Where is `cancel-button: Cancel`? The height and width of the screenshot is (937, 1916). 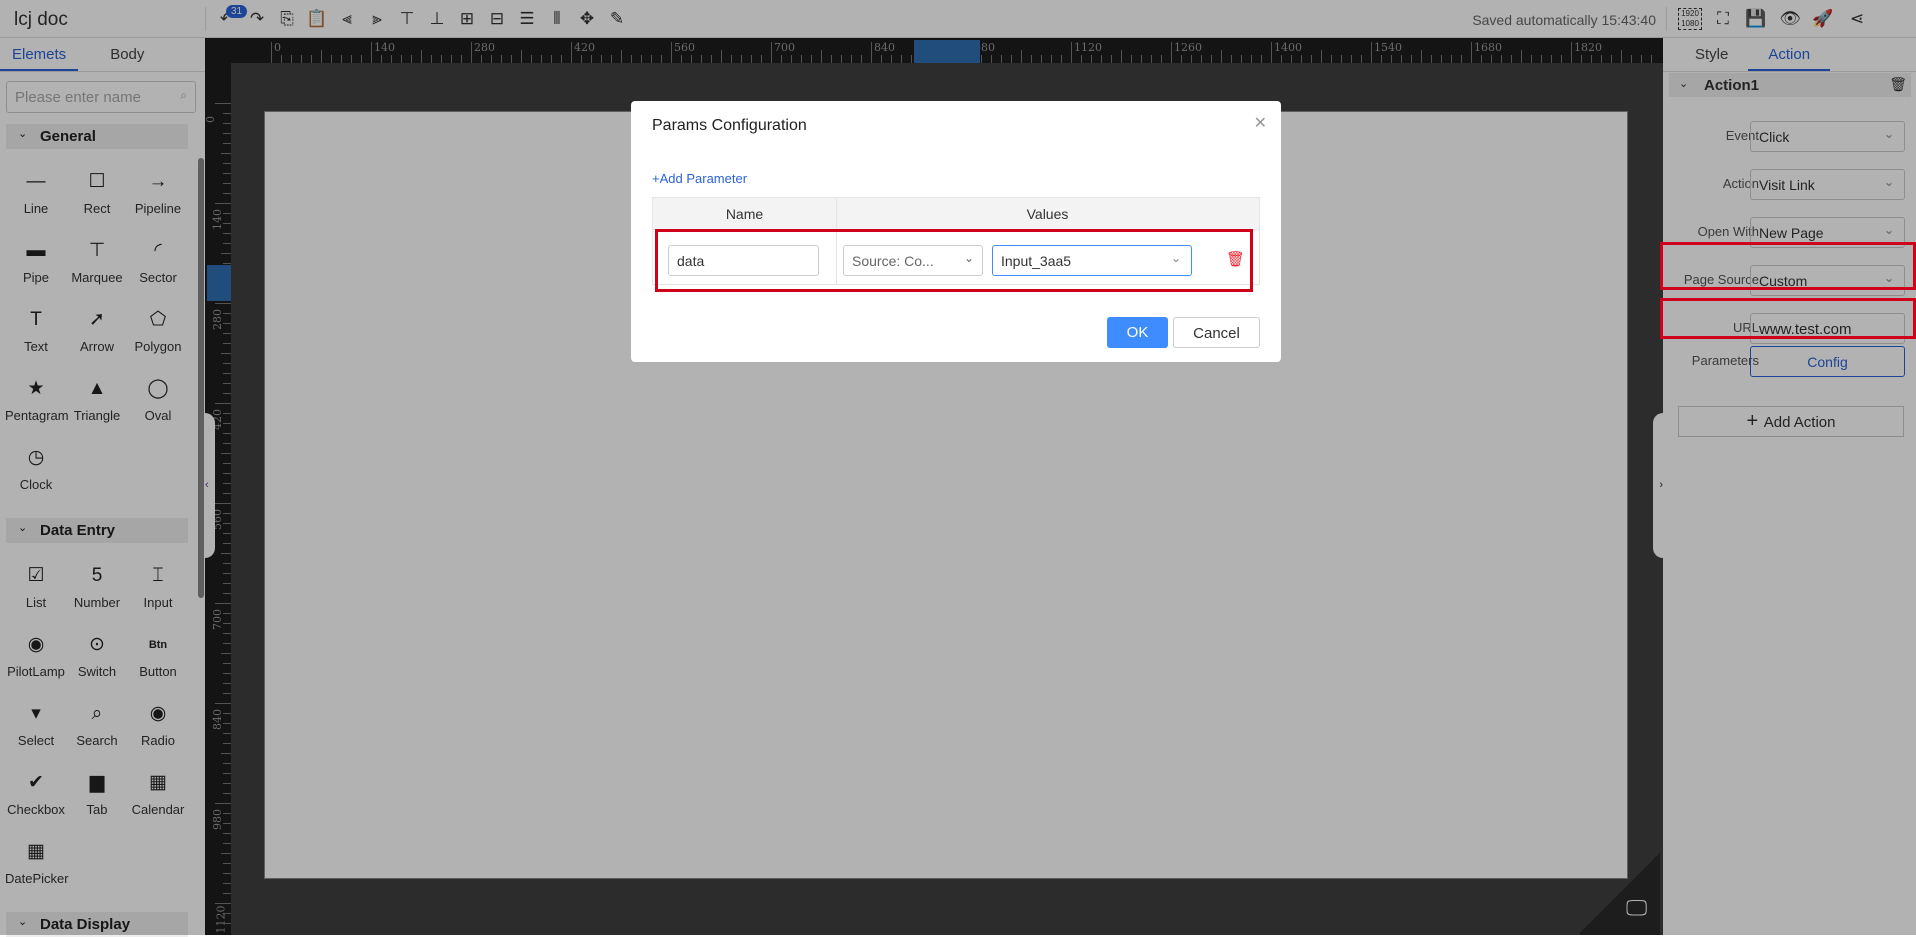 cancel-button: Cancel is located at coordinates (1216, 332).